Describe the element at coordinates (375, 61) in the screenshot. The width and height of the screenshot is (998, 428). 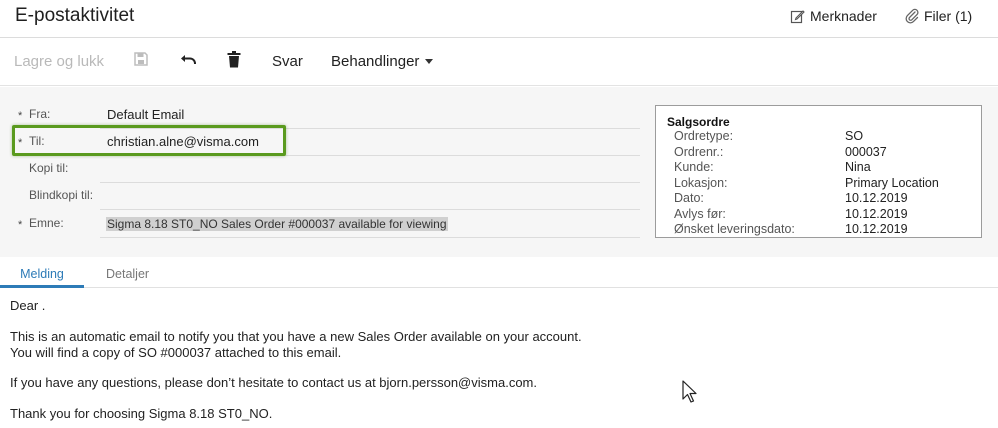
I see `actions-label: Behandlinger` at that location.